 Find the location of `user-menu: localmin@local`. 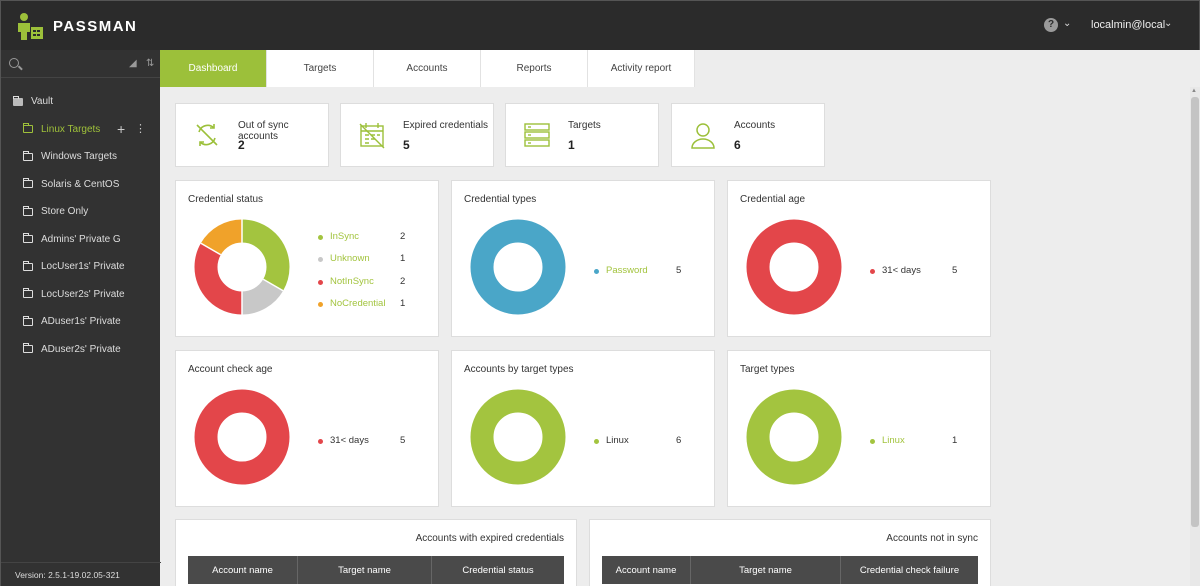

user-menu: localmin@local is located at coordinates (1128, 25).